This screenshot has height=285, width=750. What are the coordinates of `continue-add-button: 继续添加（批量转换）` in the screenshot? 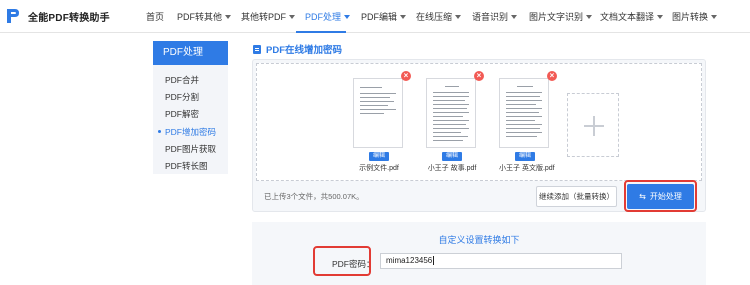 It's located at (576, 196).